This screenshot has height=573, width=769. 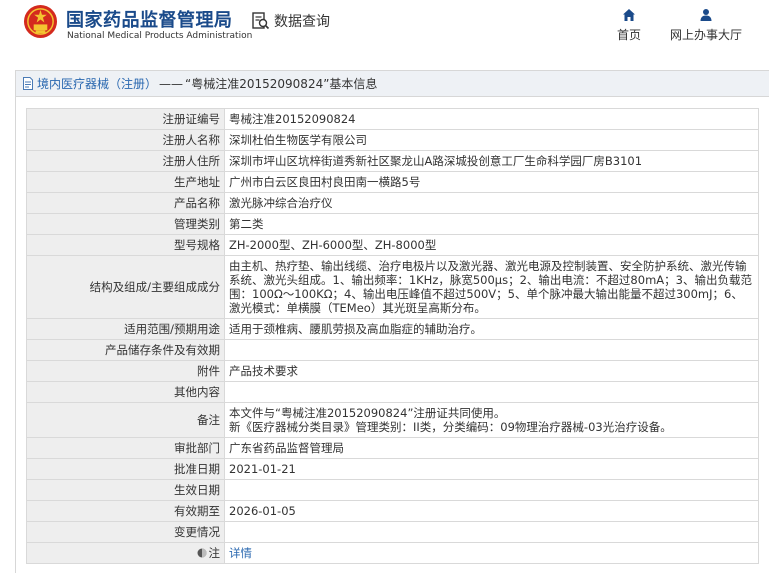 What do you see at coordinates (125, 371) in the screenshot?
I see `row-label: 附件` at bounding box center [125, 371].